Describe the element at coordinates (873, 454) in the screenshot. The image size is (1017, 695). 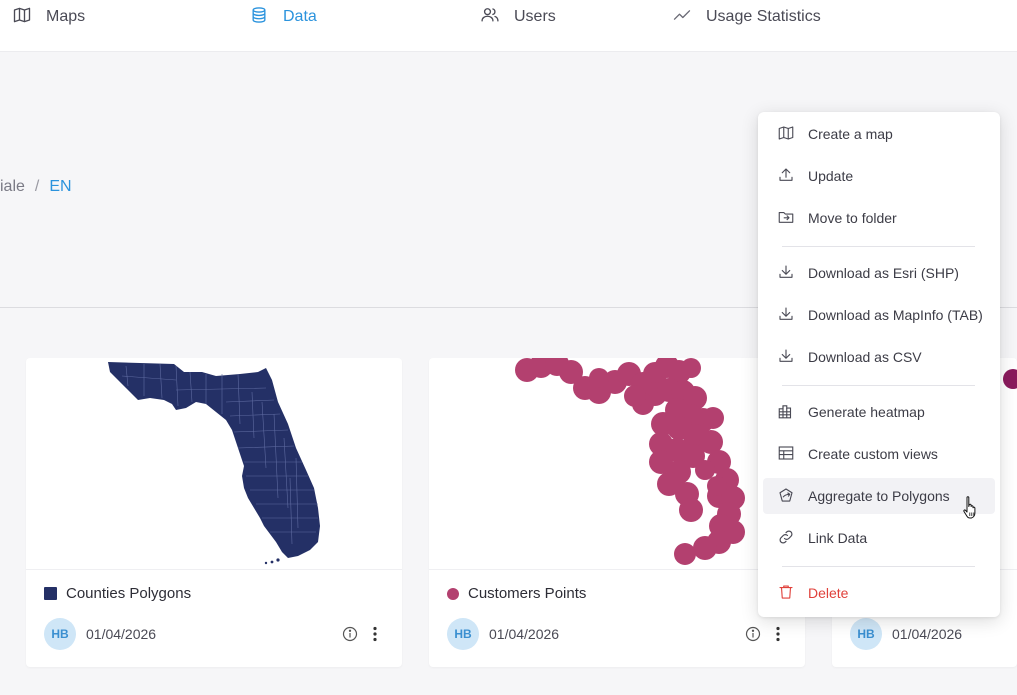
I see `menu-label: Create custom views` at that location.